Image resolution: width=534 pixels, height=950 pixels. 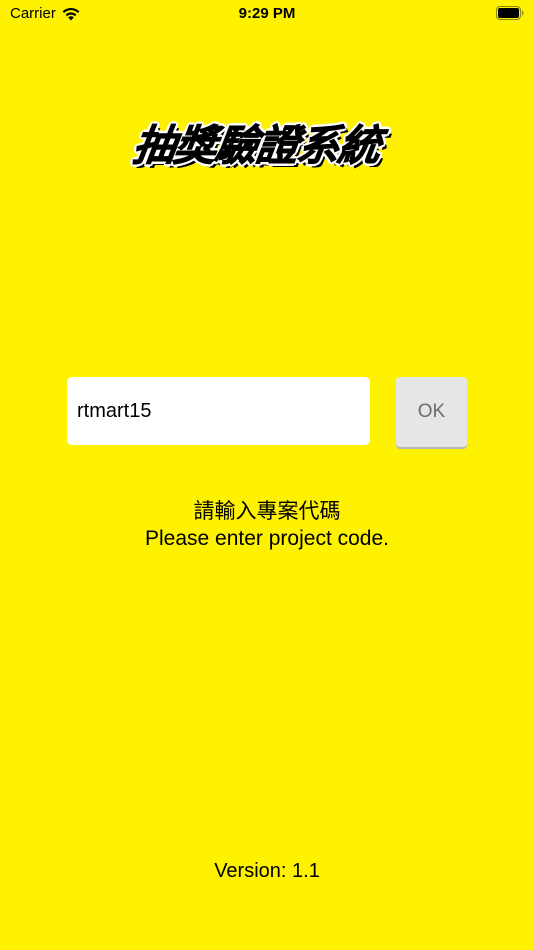 I want to click on version-label: Version: 1.1, so click(x=267, y=871).